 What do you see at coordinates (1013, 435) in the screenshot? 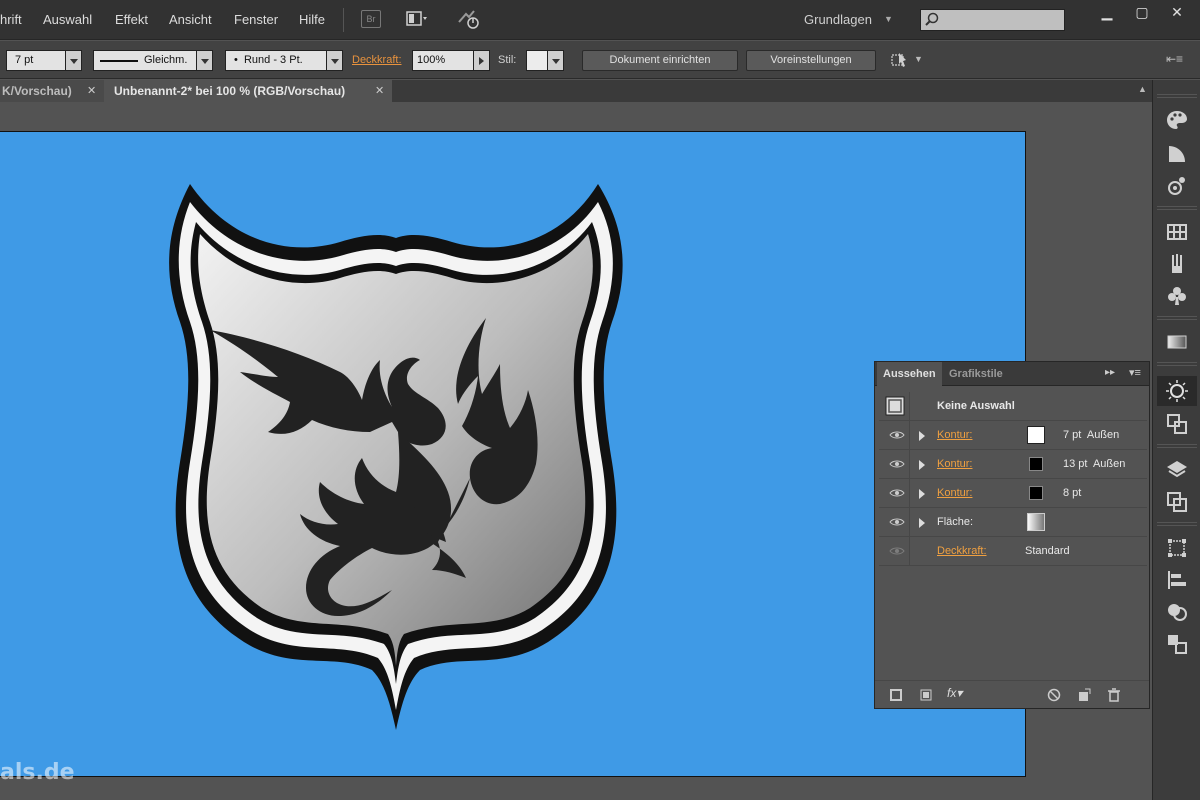
I see `appearance-stroke-row: Kontur: 7 pt Außen` at bounding box center [1013, 435].